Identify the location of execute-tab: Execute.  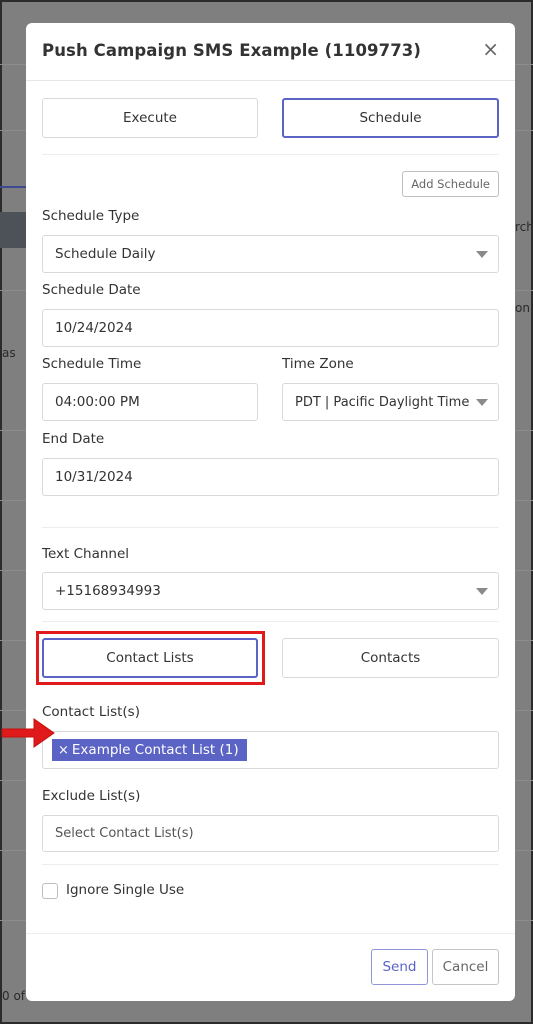
(150, 118).